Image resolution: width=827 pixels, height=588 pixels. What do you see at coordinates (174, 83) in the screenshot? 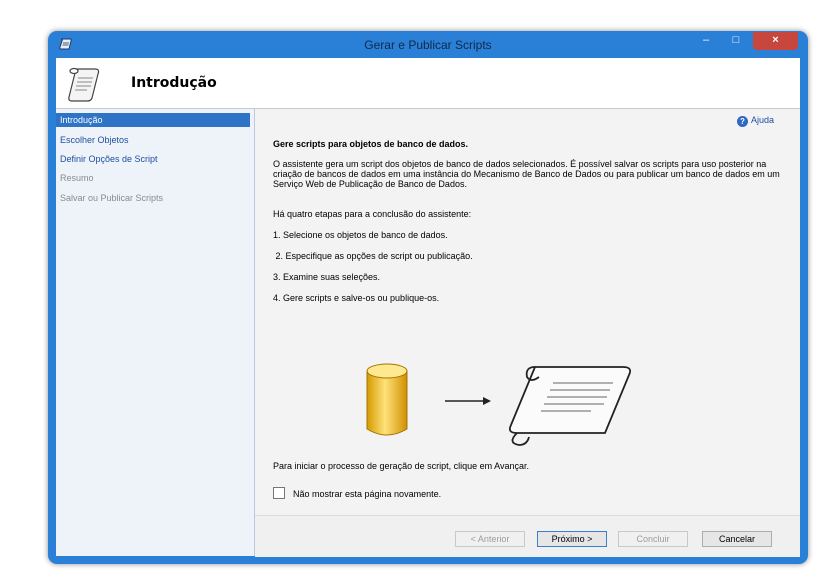
I see `page-title: Introdução` at bounding box center [174, 83].